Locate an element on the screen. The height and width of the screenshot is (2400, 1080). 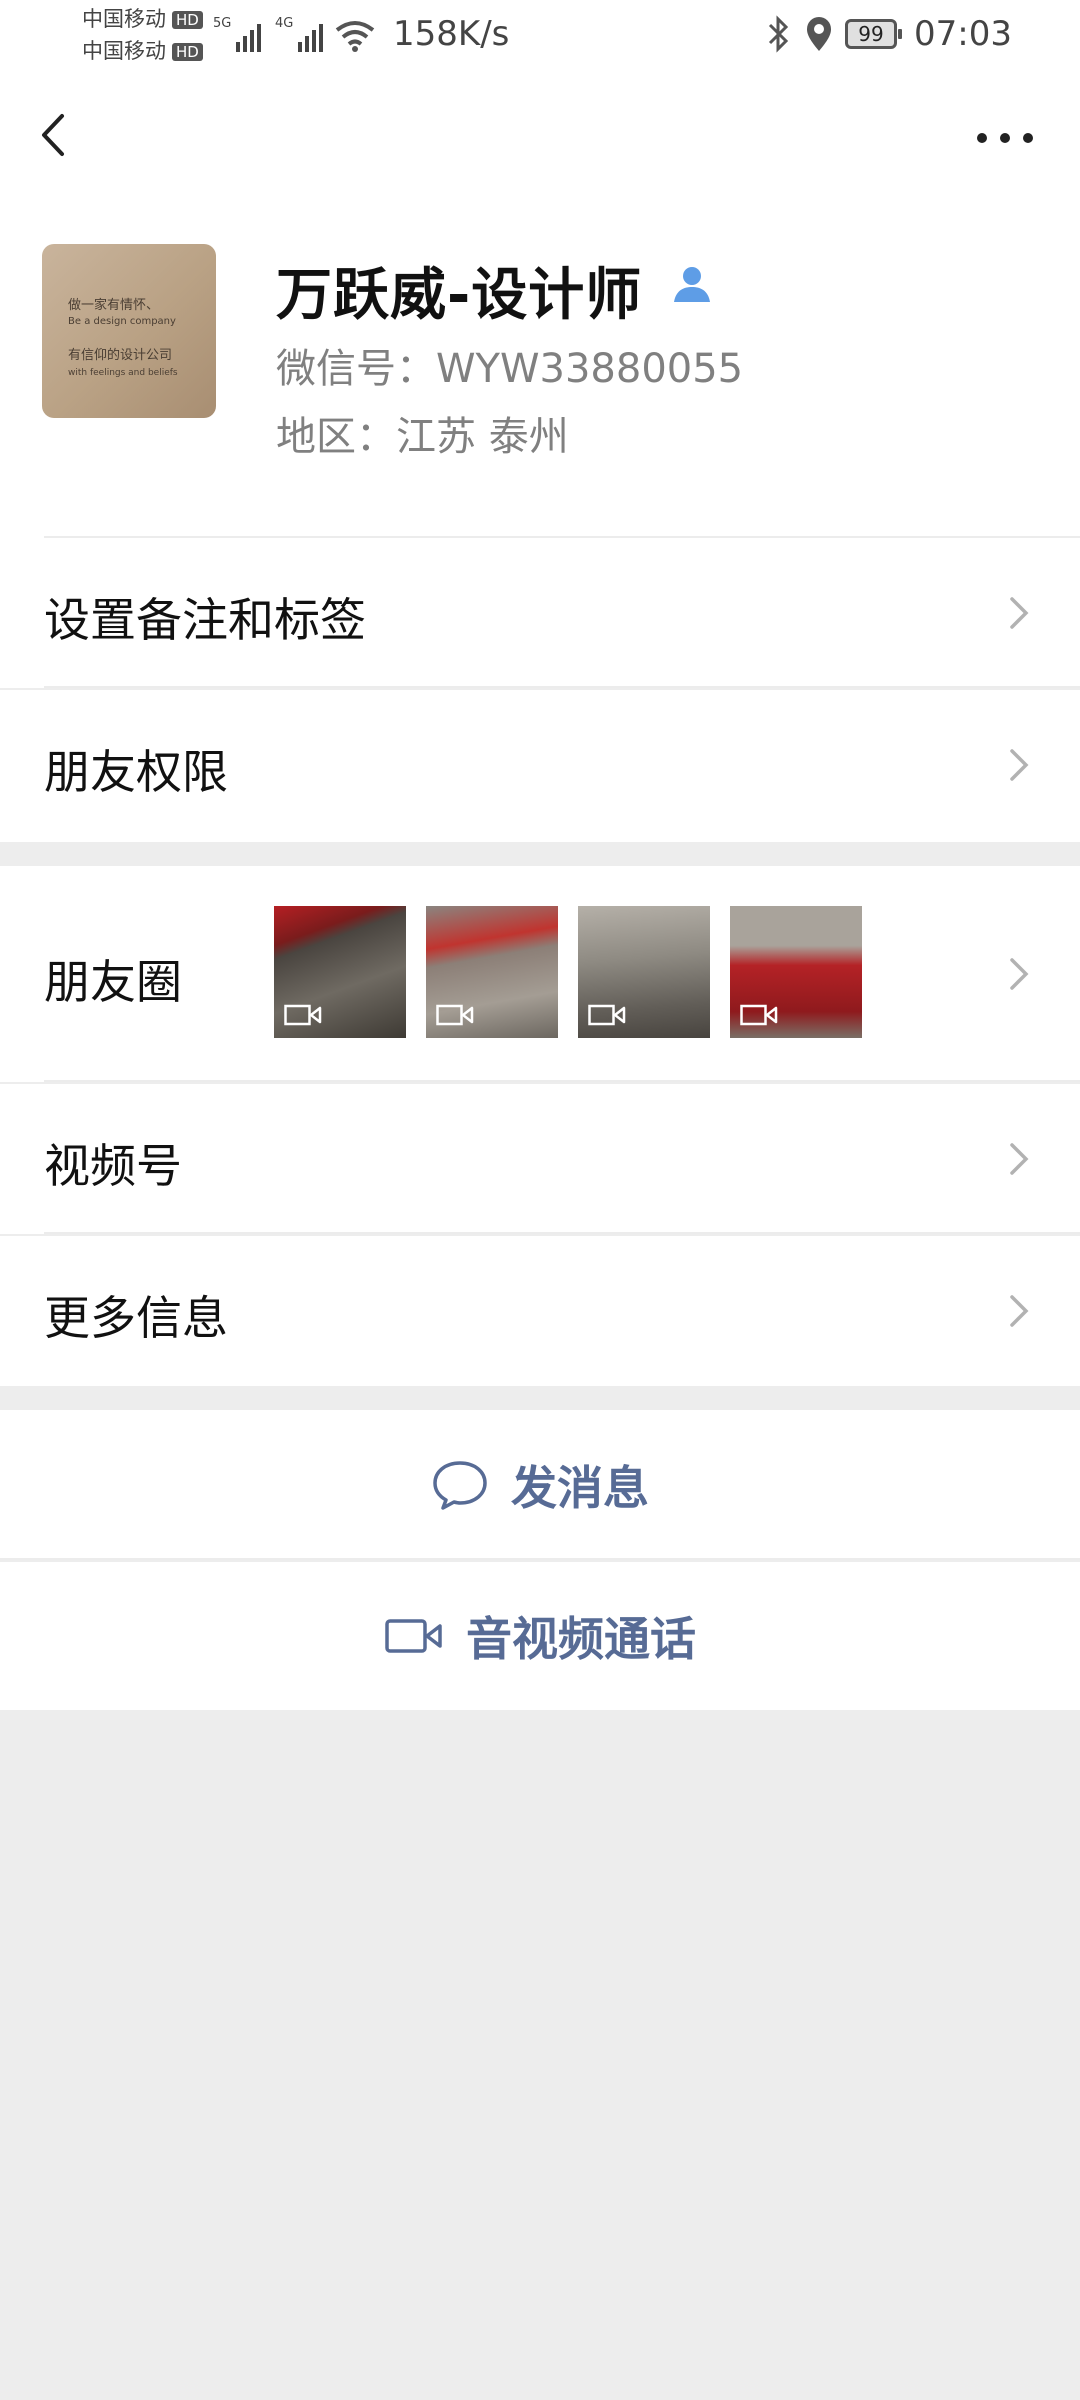
row-friend-permissions: 朋友权限 is located at coordinates (540, 766).